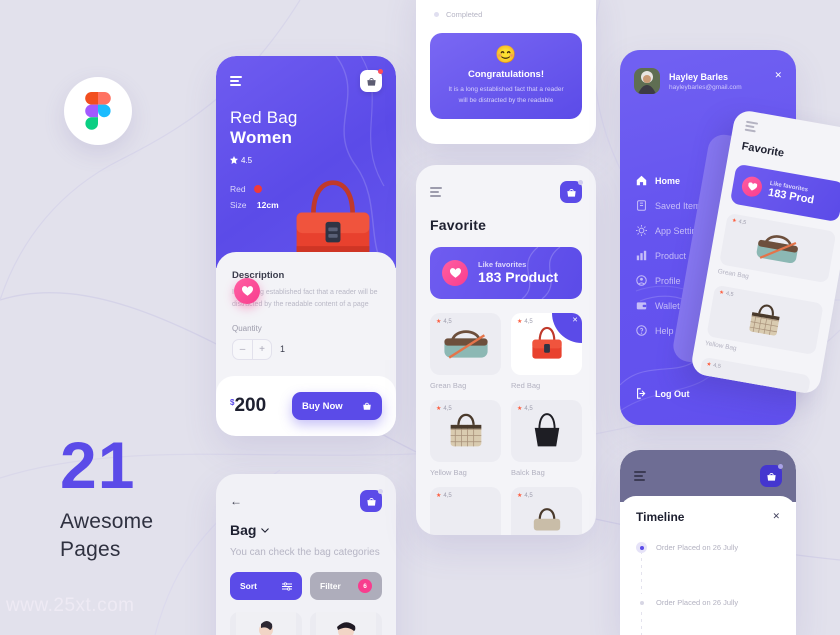 The width and height of the screenshot is (840, 635). I want to click on product-size-label: Size, so click(238, 204).